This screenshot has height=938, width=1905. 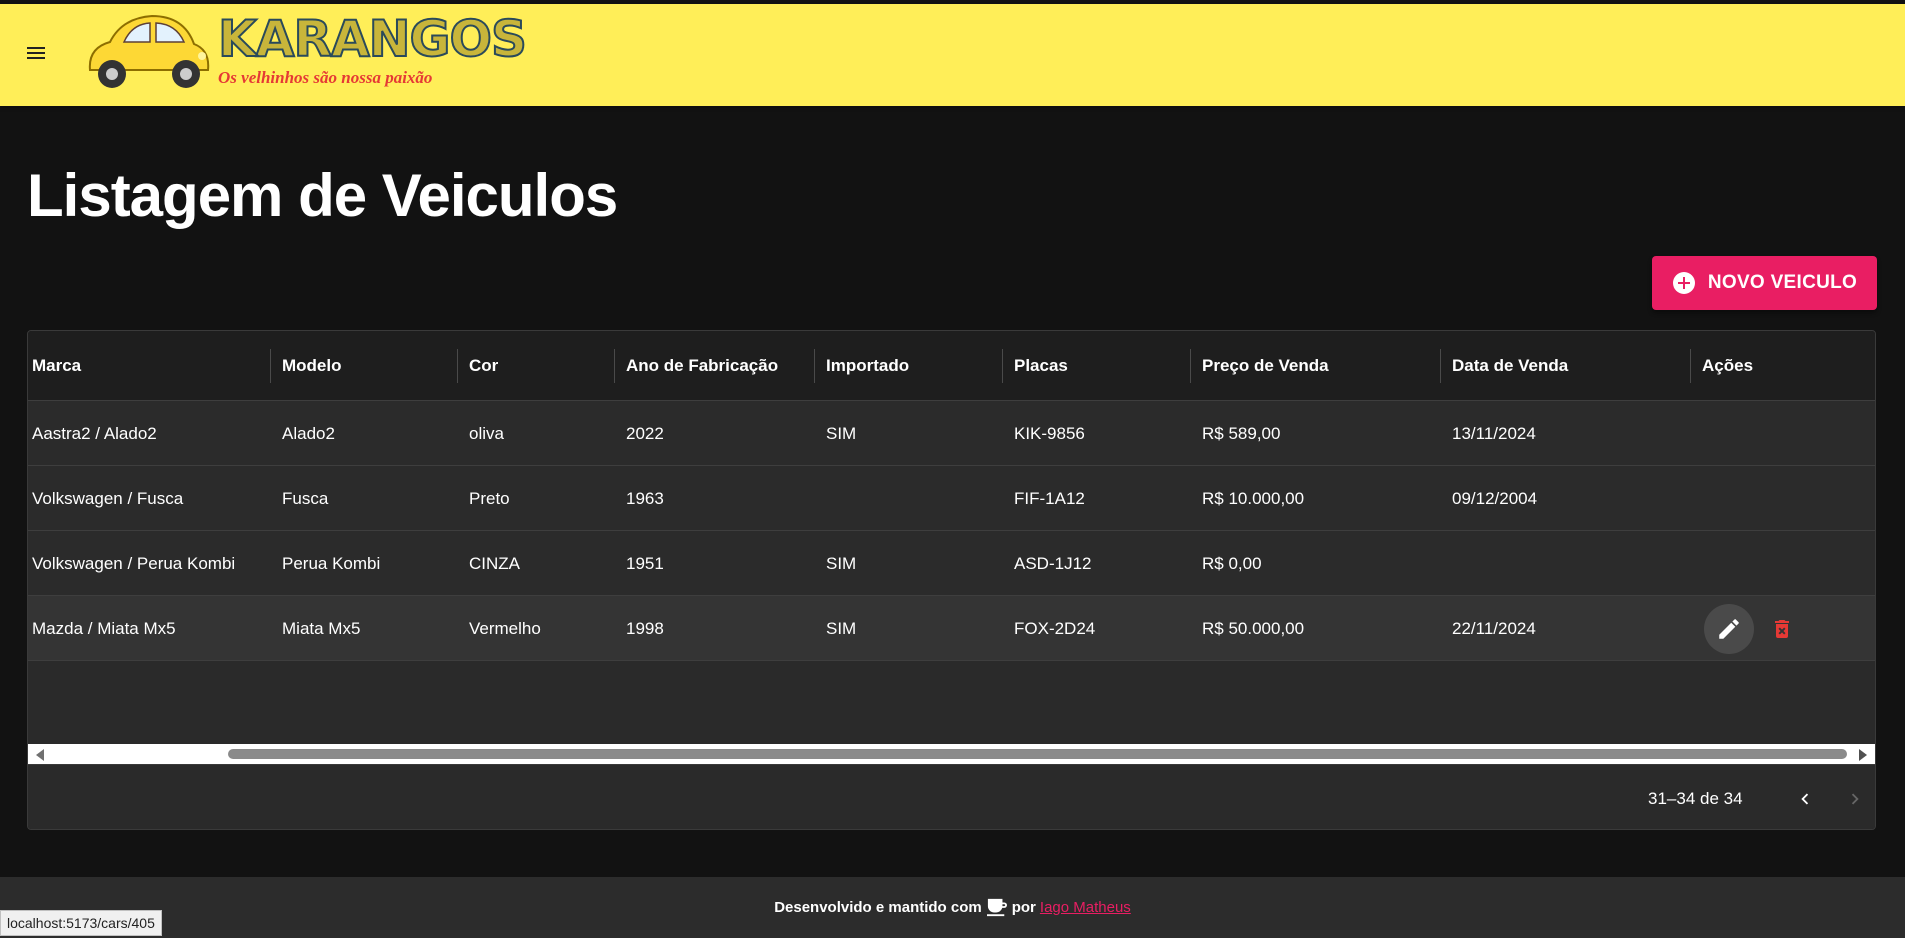 I want to click on cell-marca: Volkswagen / Fusca, so click(x=108, y=498).